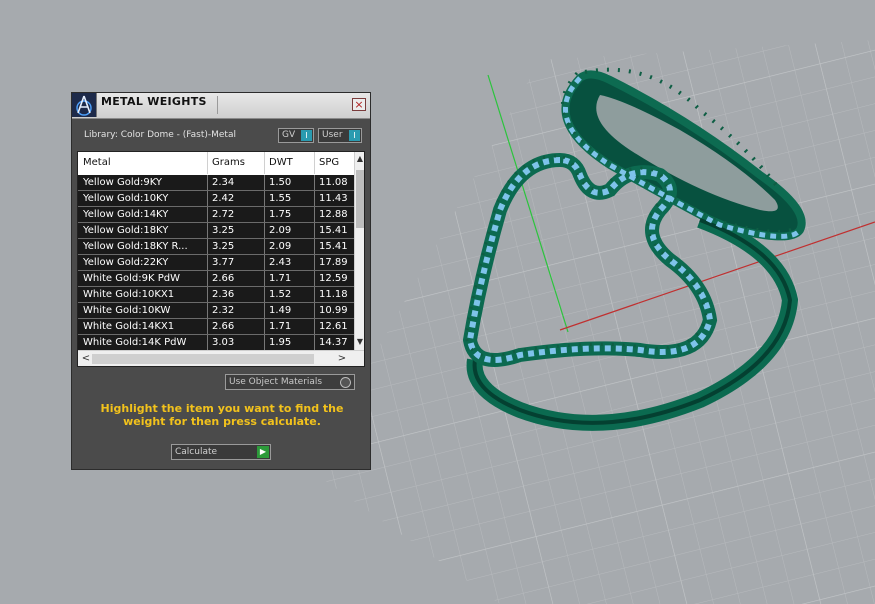  What do you see at coordinates (223, 214) in the screenshot?
I see `grams-cell: 2.72` at bounding box center [223, 214].